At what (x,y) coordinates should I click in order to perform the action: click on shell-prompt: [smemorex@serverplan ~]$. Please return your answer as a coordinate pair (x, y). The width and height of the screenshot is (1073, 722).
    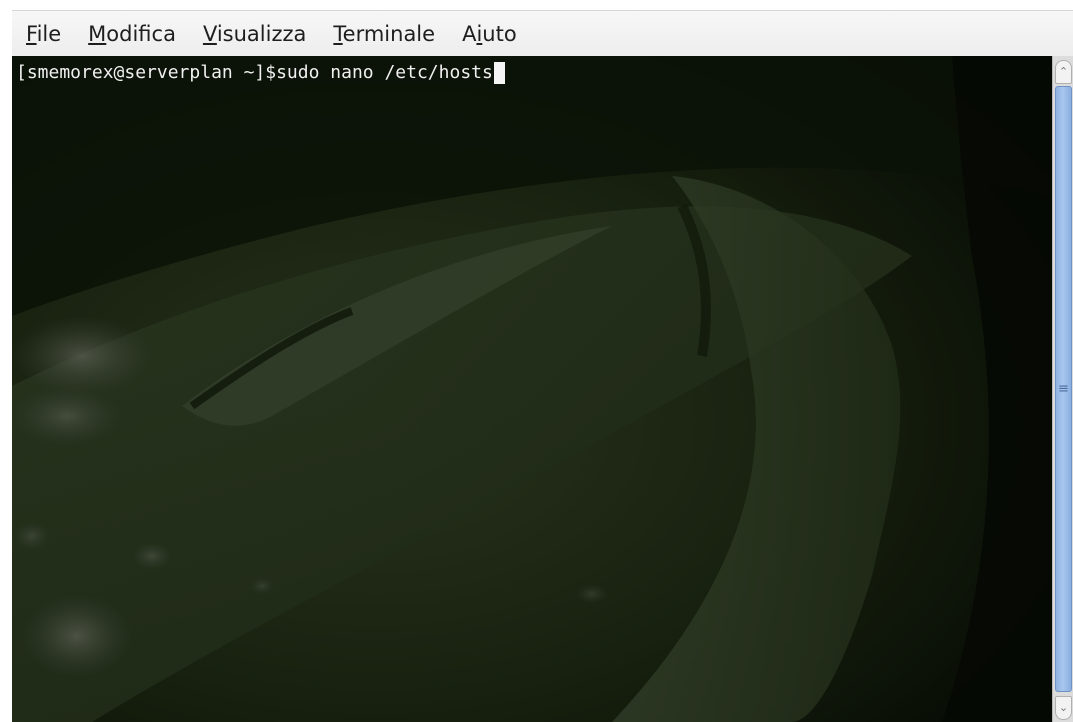
    Looking at the image, I should click on (146, 72).